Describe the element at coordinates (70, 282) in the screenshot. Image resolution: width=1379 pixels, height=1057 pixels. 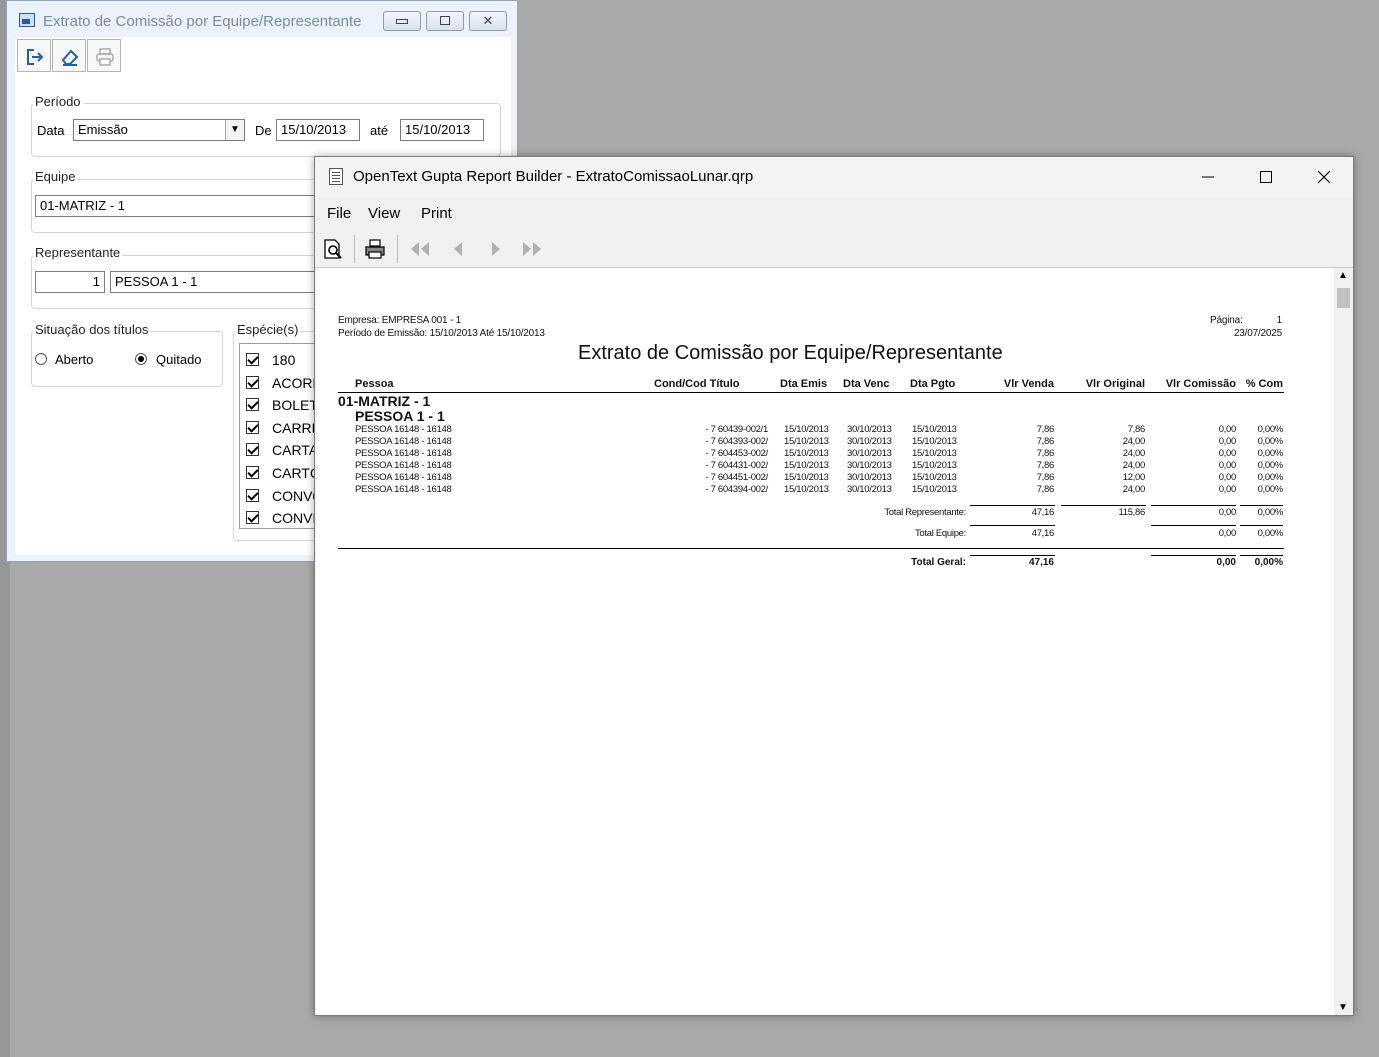
I see `representante-code-field: 1` at that location.